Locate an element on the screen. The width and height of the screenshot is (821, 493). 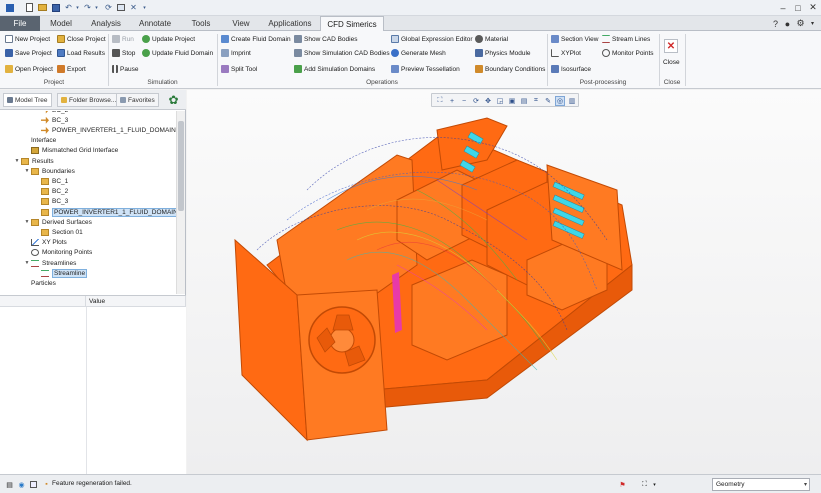
stop-button: Stop is located at coordinates (123, 53).